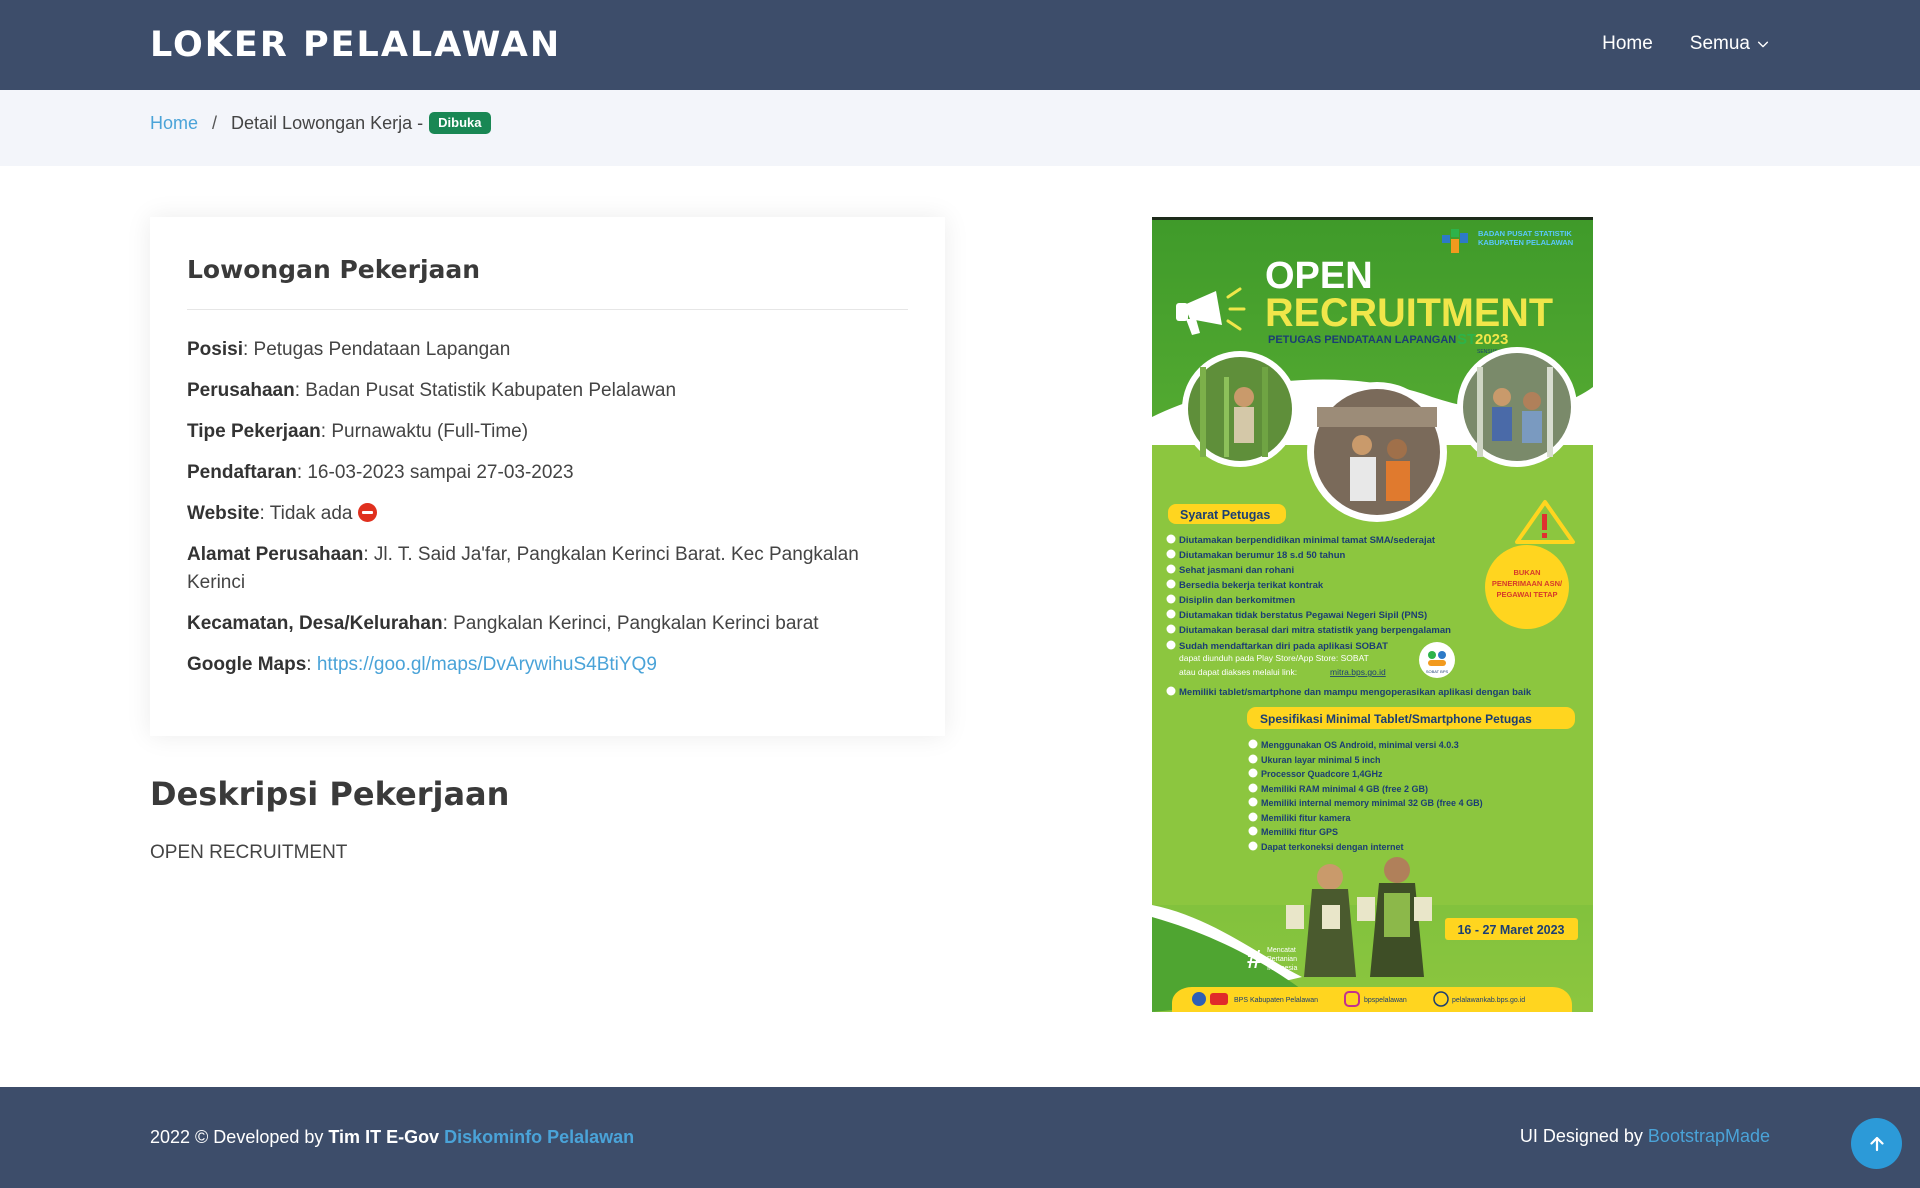  I want to click on site-header: LOKER PELALAWAN Home Semua, so click(960, 45).